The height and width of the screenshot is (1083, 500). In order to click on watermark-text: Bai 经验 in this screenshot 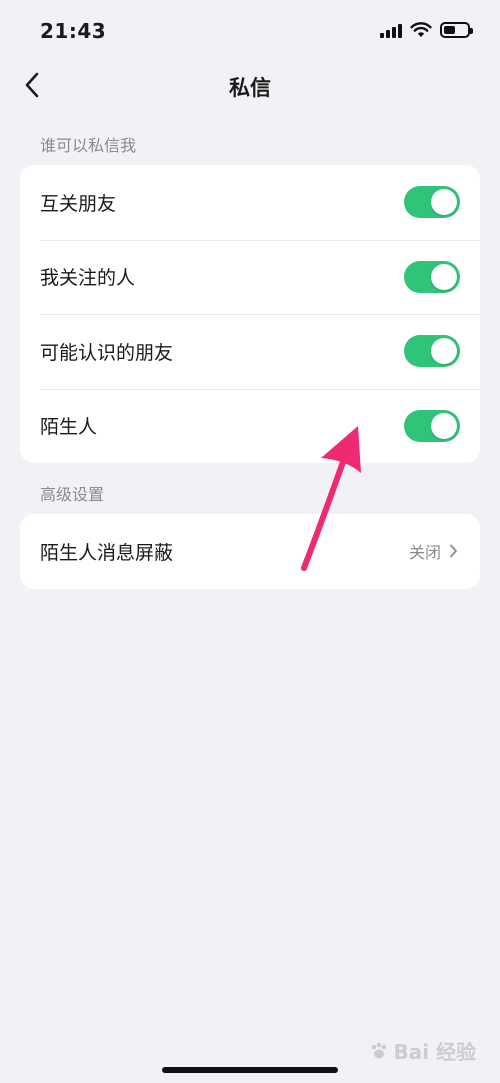, I will do `click(434, 1052)`.